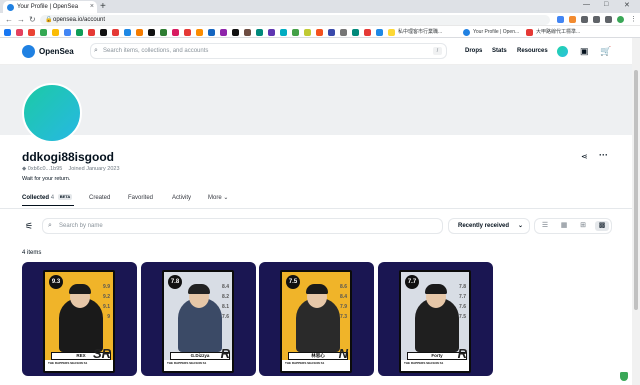 The height and width of the screenshot is (385, 640). I want to click on minimize-icon: —, so click(586, 4).